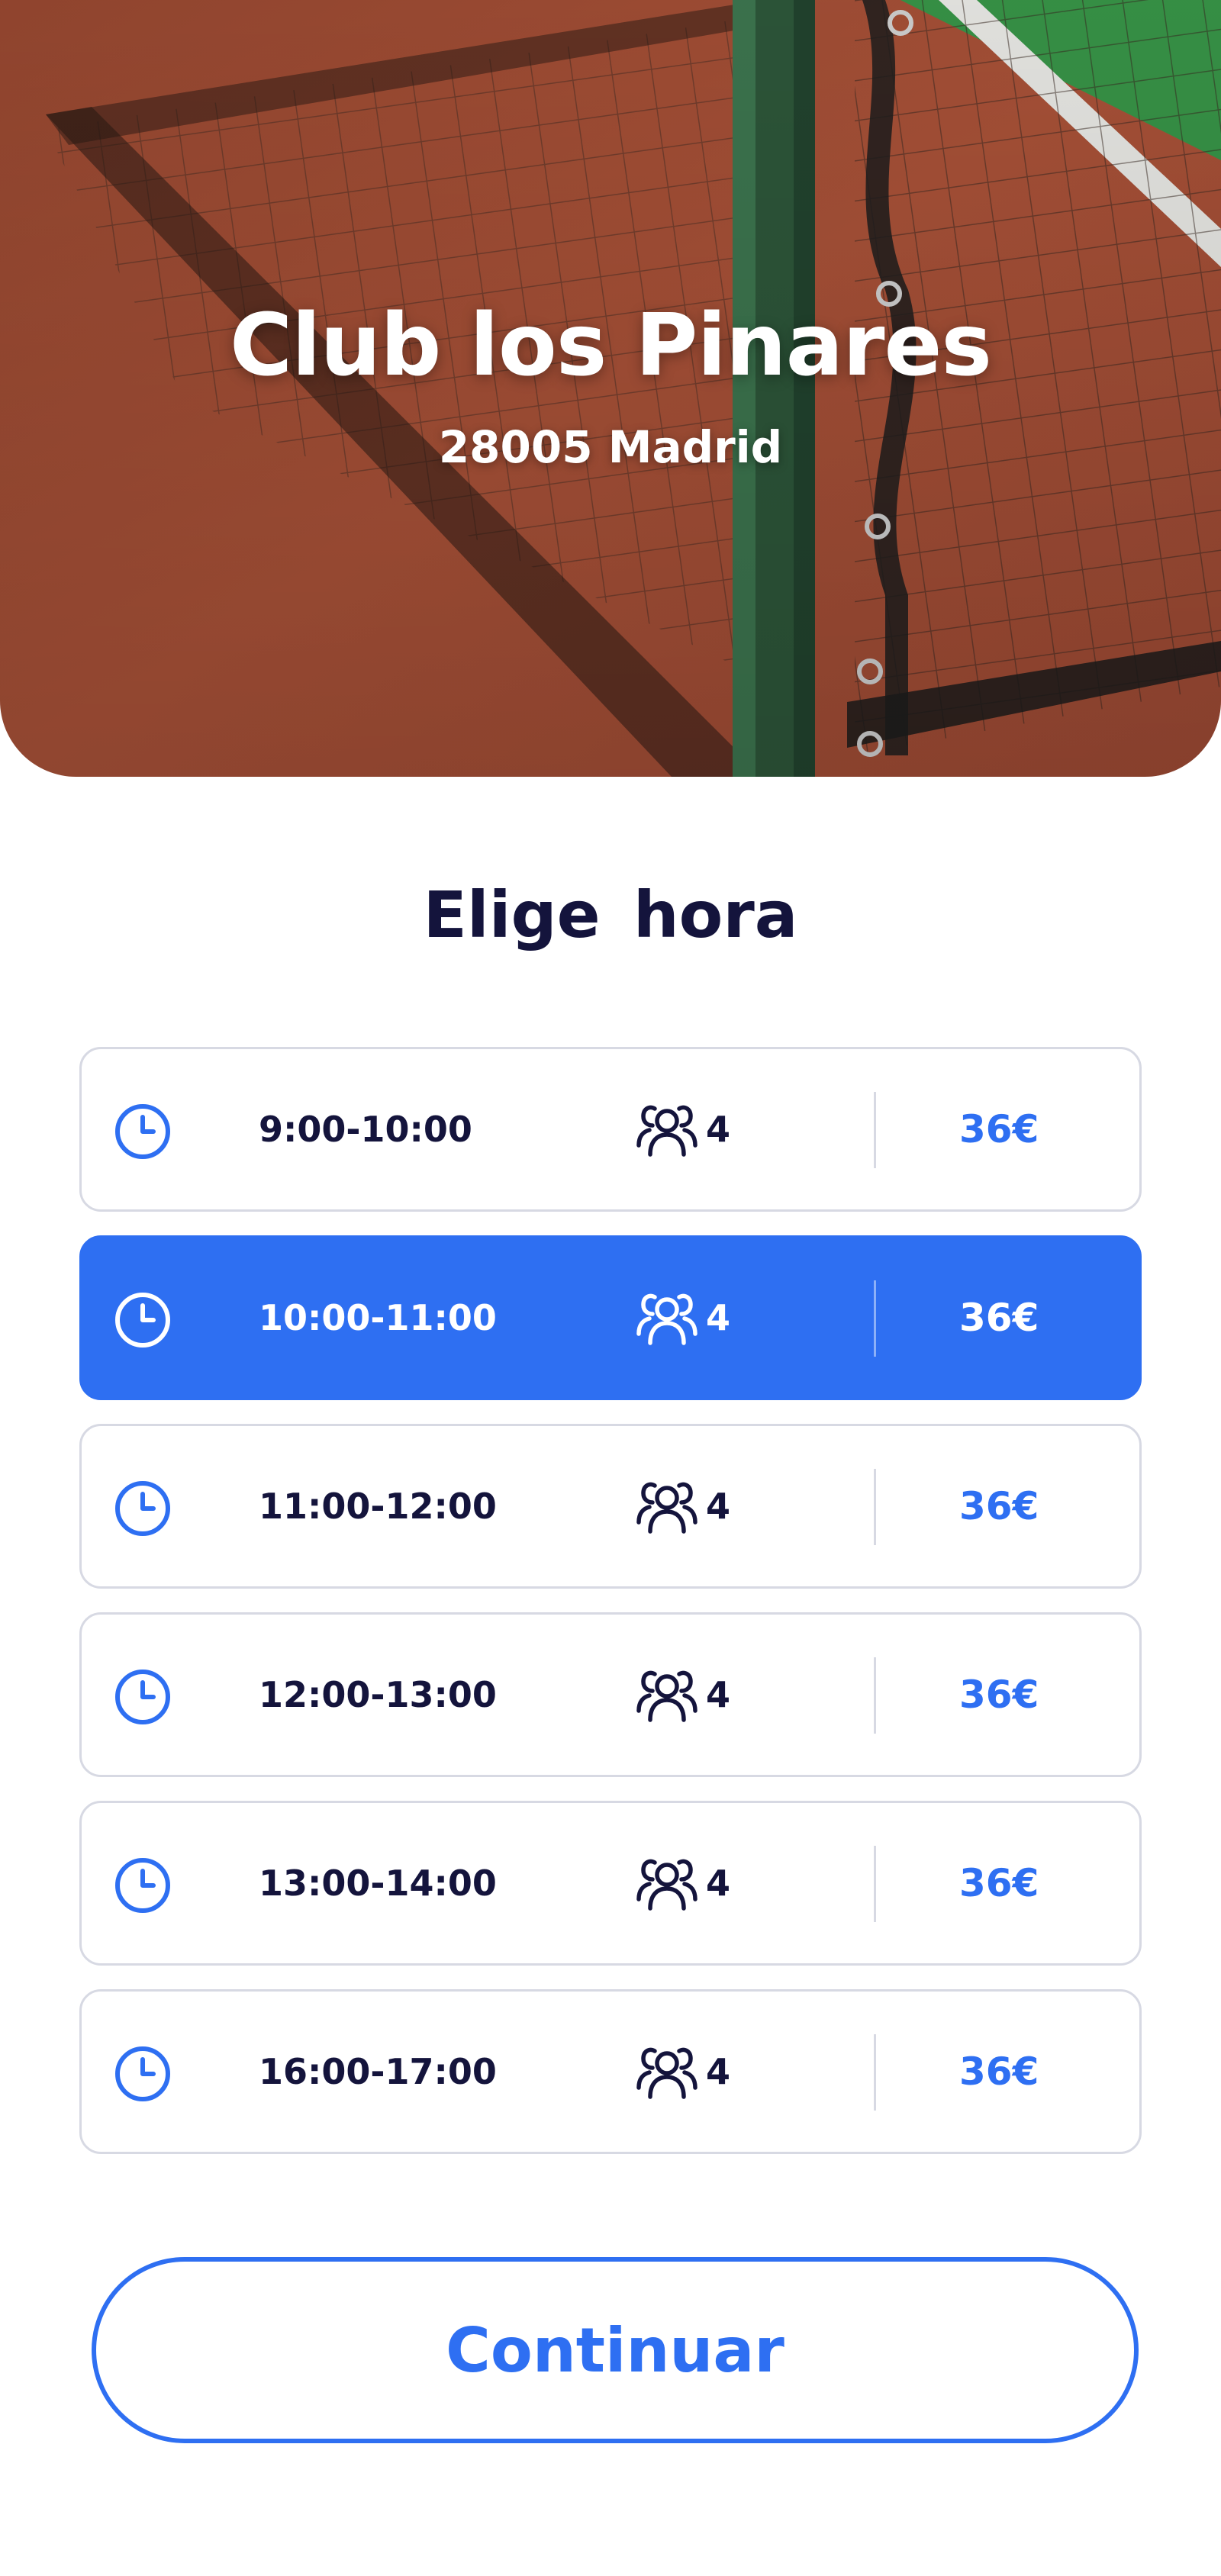 Image resolution: width=1221 pixels, height=2576 pixels. What do you see at coordinates (610, 1129) in the screenshot?
I see `time-slot-0: 9:00-10:00 4 36€` at bounding box center [610, 1129].